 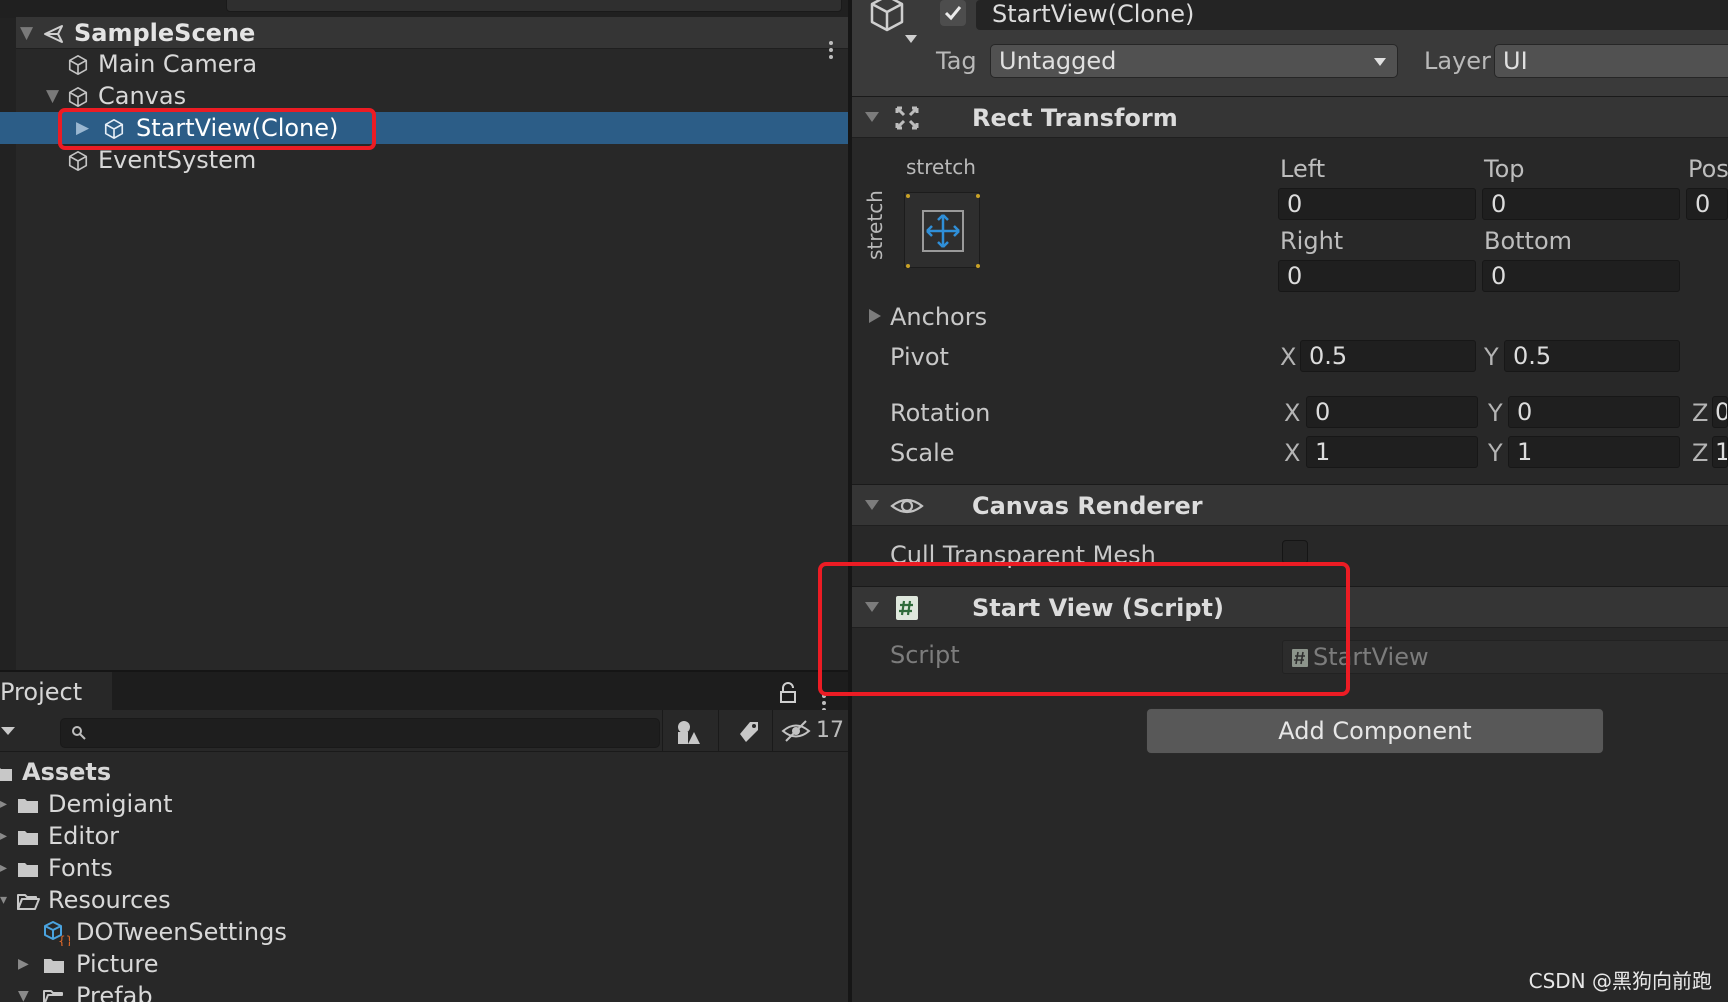 I want to click on project-tabbar: Project, so click(x=424, y=691).